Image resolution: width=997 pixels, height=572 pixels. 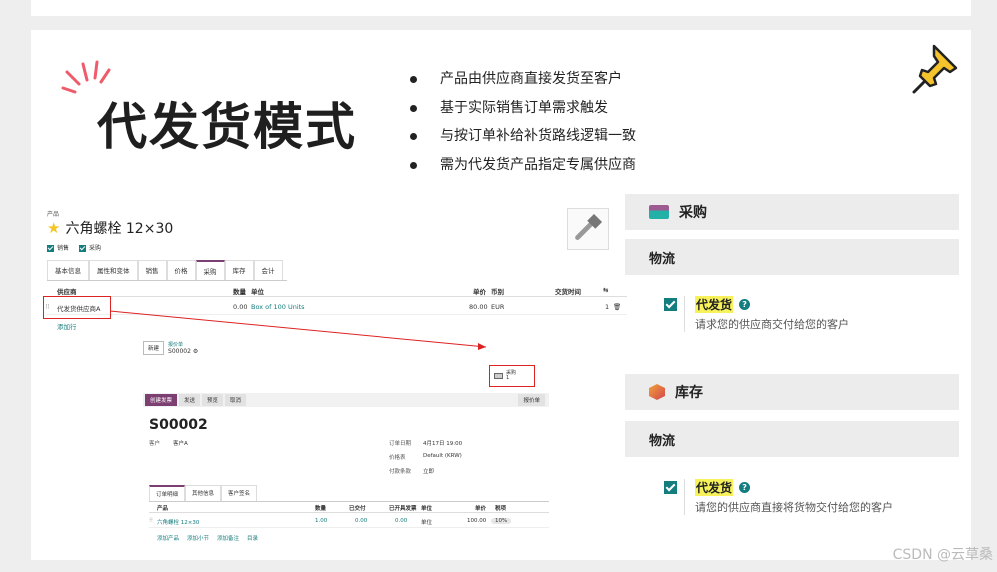 What do you see at coordinates (498, 307) in the screenshot?
I see `vendor-currency: EUR` at bounding box center [498, 307].